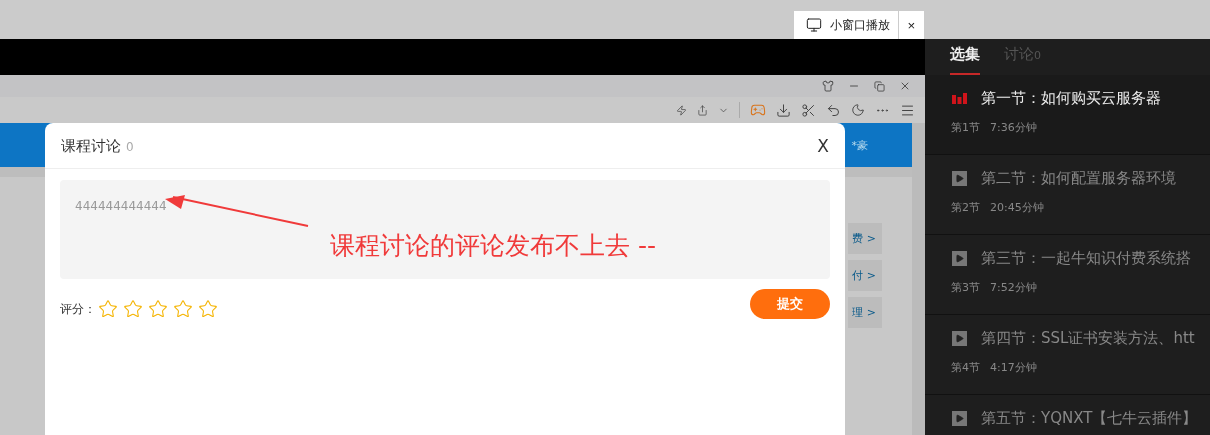 Image resolution: width=1210 pixels, height=435 pixels. What do you see at coordinates (1013, 367) in the screenshot?
I see `episode-duration: 4:17分钟` at bounding box center [1013, 367].